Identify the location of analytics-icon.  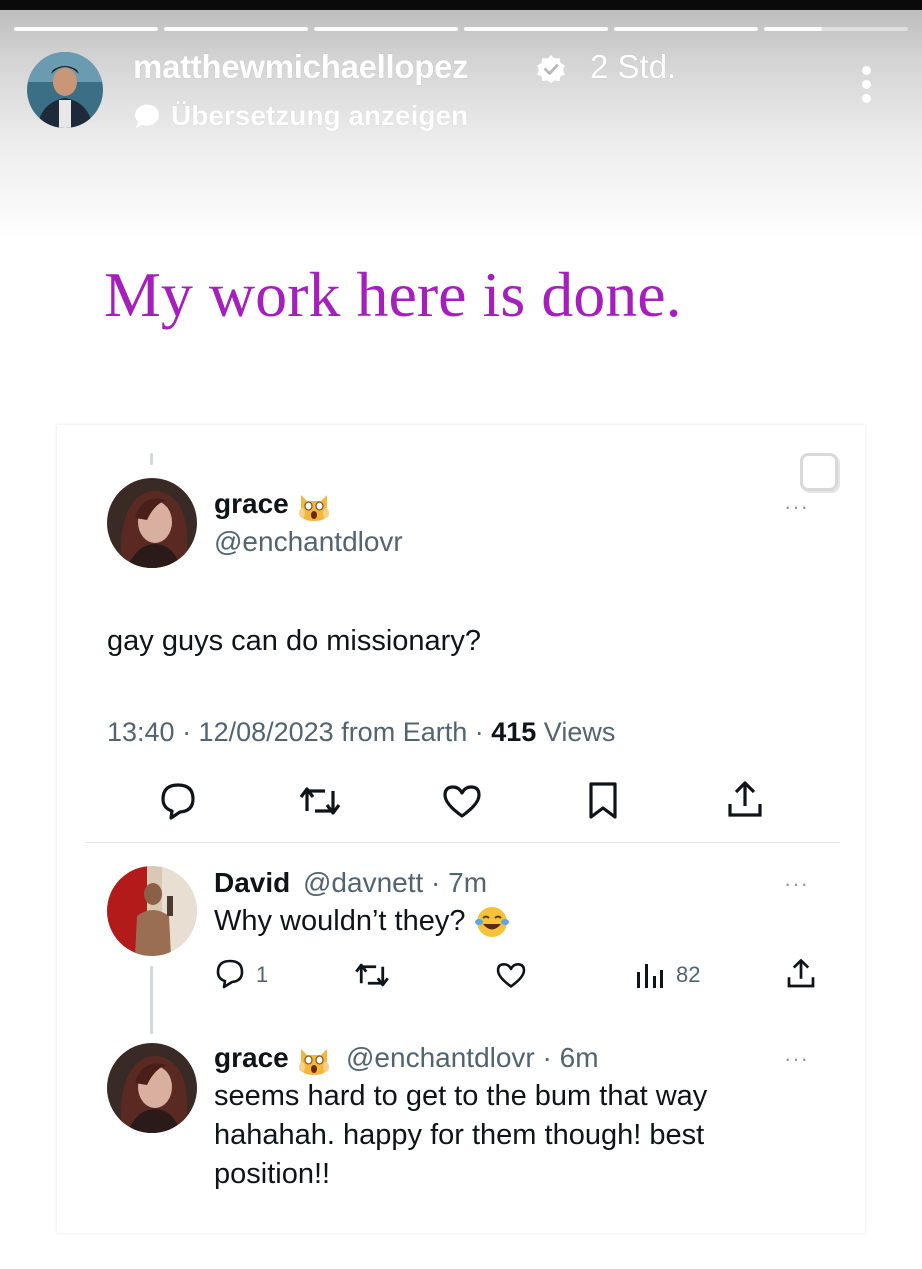
(649, 975).